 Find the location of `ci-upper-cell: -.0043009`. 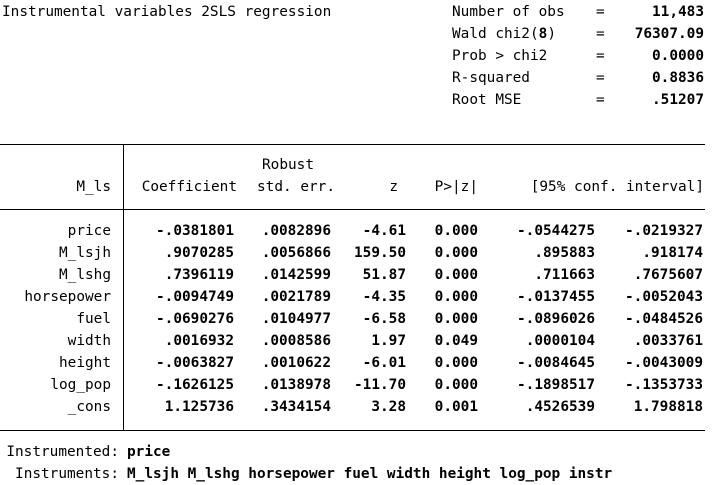

ci-upper-cell: -.0043009 is located at coordinates (664, 363).